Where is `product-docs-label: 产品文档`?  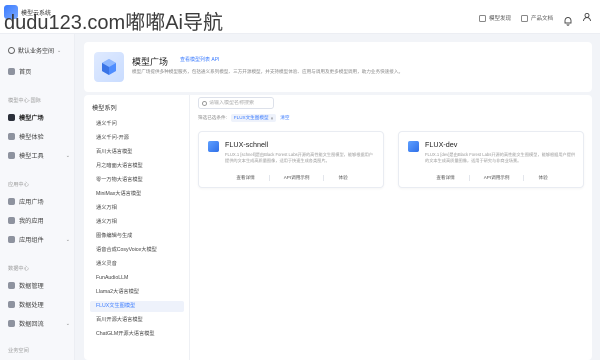 product-docs-label: 产品文档 is located at coordinates (541, 19).